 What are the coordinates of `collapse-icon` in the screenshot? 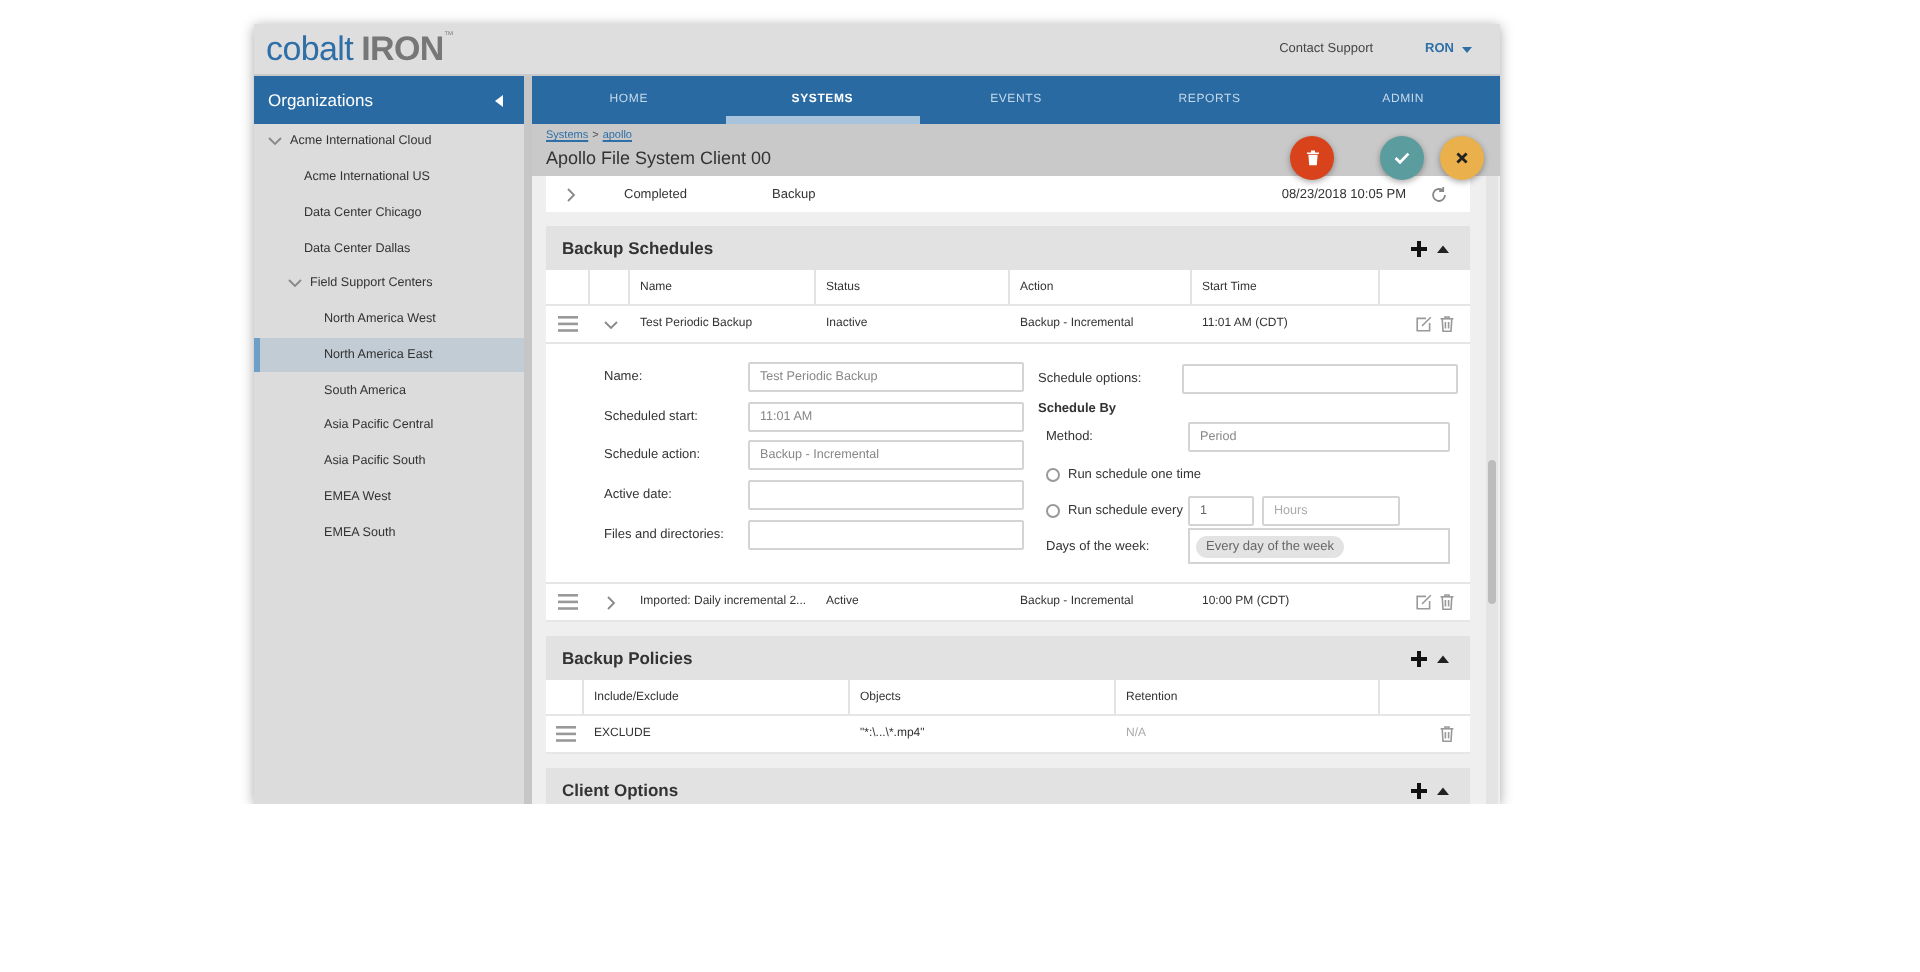 It's located at (499, 100).